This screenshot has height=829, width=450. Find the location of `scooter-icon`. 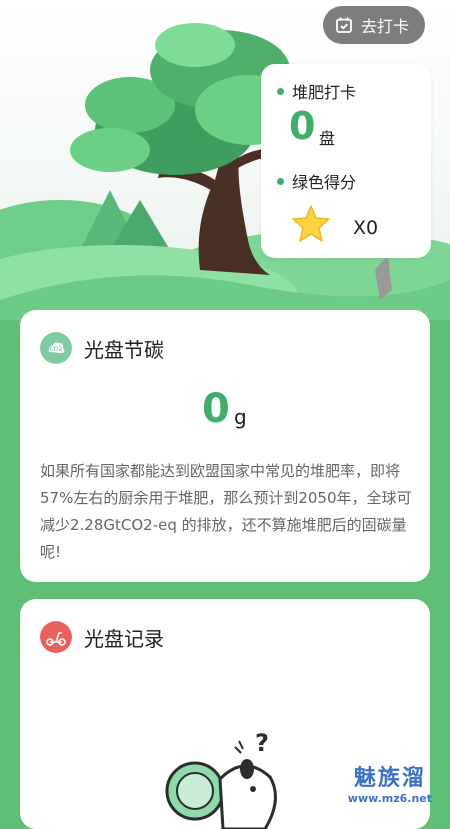

scooter-icon is located at coordinates (56, 637).